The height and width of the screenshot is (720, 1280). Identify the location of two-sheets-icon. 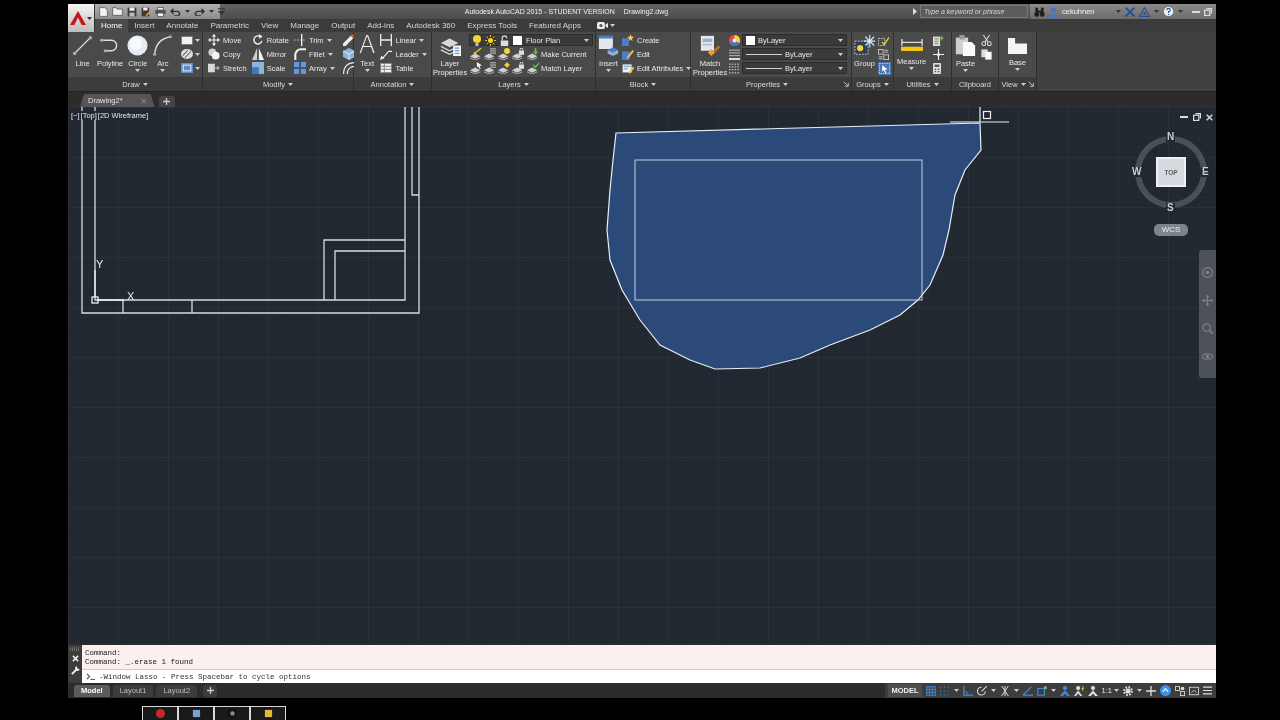
(986, 54).